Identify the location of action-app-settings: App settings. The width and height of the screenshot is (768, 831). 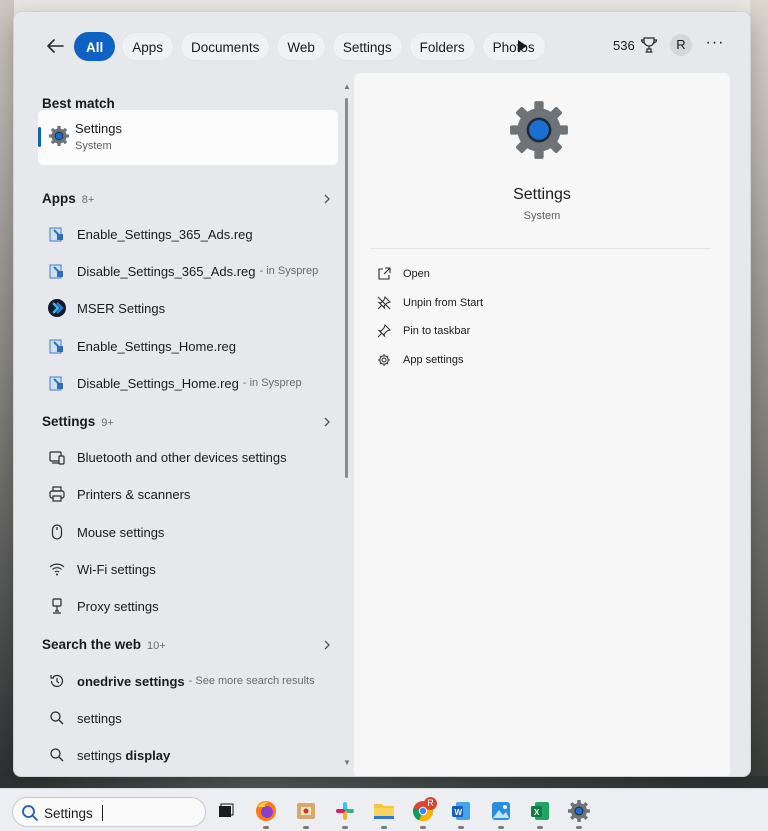
(420, 360).